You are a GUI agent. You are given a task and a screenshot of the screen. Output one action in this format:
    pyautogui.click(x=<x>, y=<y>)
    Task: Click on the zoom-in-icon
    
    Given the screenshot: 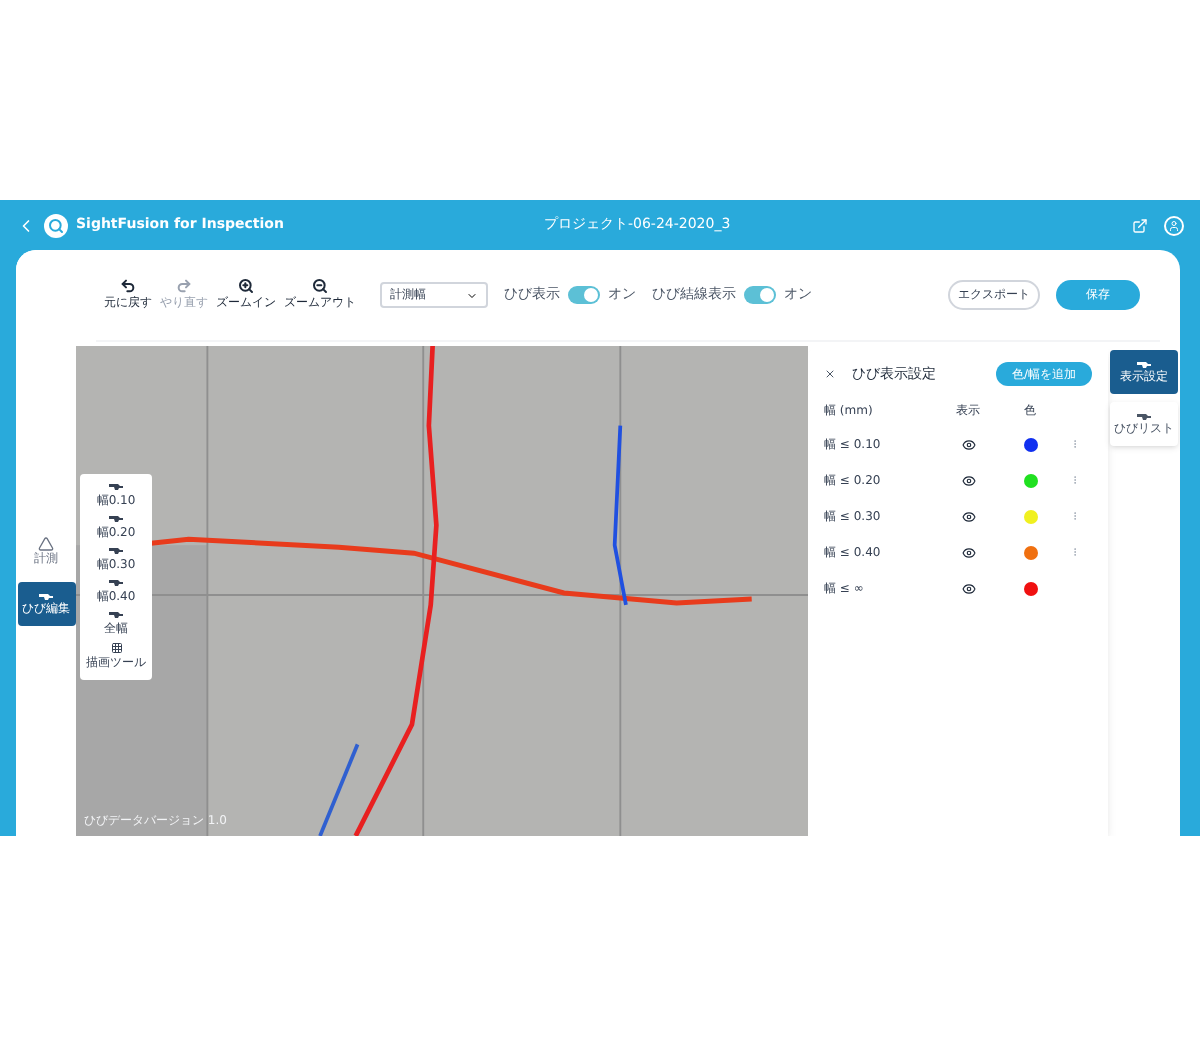 What is the action you would take?
    pyautogui.click(x=246, y=286)
    